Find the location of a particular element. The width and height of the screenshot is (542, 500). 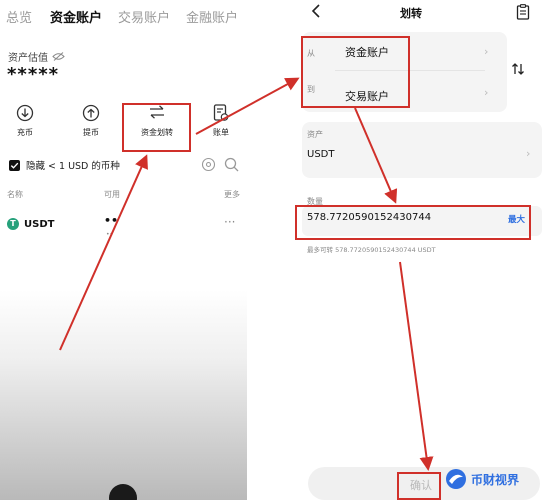

watermark: 币财视界 is located at coordinates (482, 479).